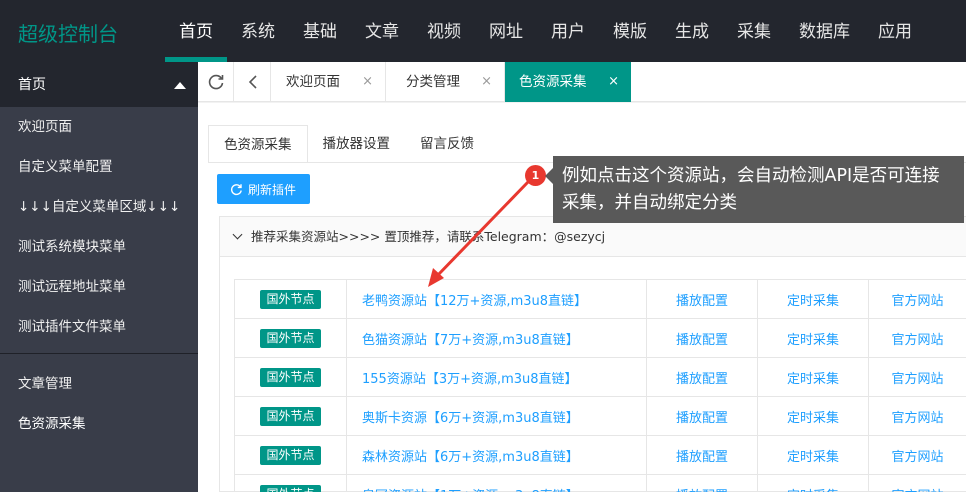 The height and width of the screenshot is (492, 966). I want to click on tab-category: 分类管理 ×, so click(448, 82).